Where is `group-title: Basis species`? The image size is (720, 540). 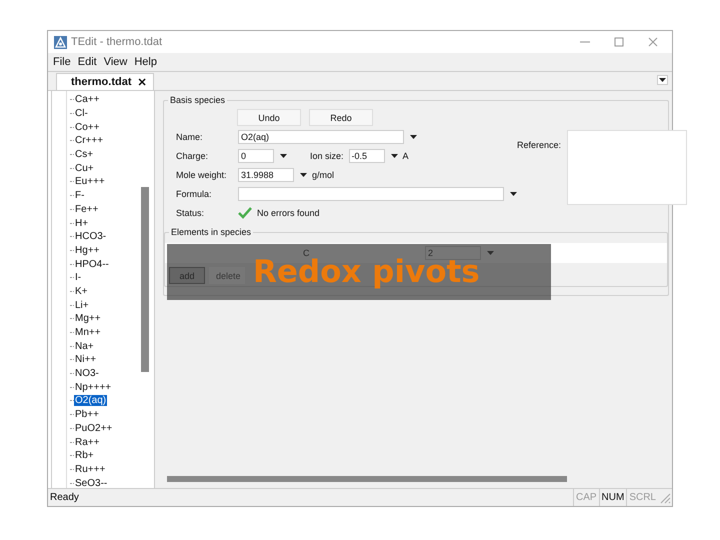 group-title: Basis species is located at coordinates (197, 100).